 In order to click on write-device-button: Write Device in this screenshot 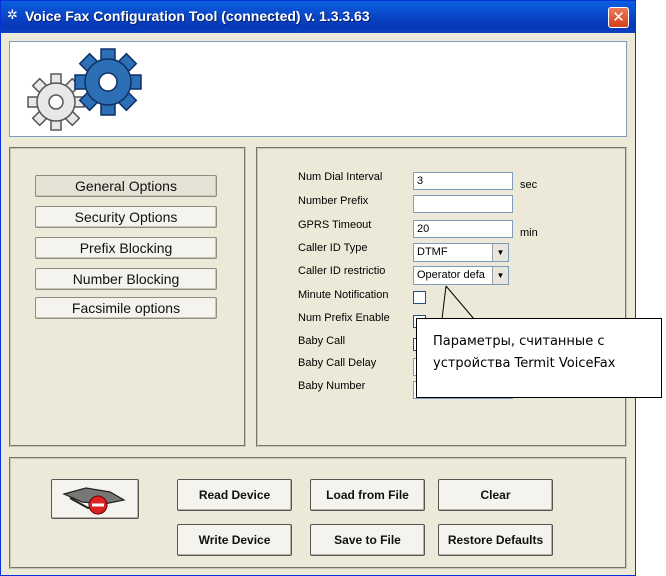, I will do `click(234, 540)`.